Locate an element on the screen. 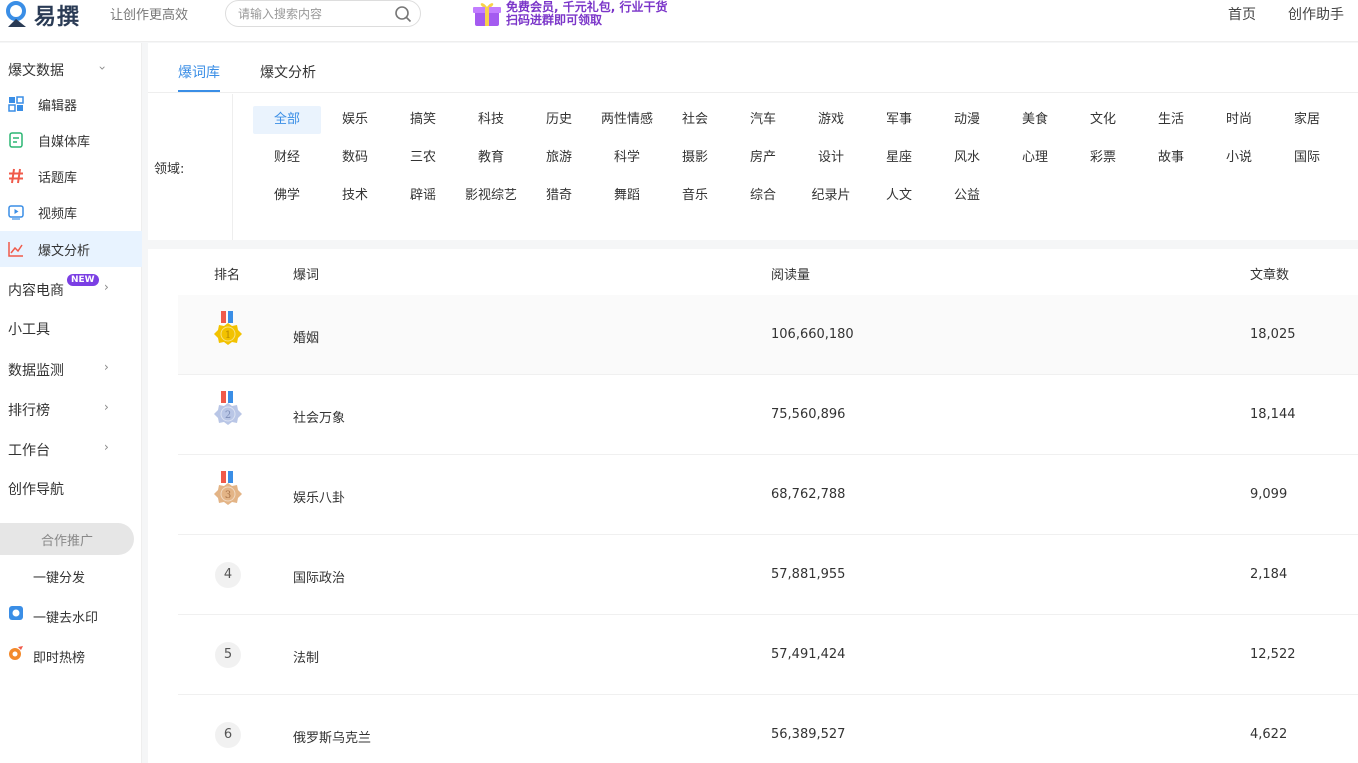 This screenshot has height=763, width=1358. hot-word-cell: 俄罗斯乌克兰 is located at coordinates (332, 736).